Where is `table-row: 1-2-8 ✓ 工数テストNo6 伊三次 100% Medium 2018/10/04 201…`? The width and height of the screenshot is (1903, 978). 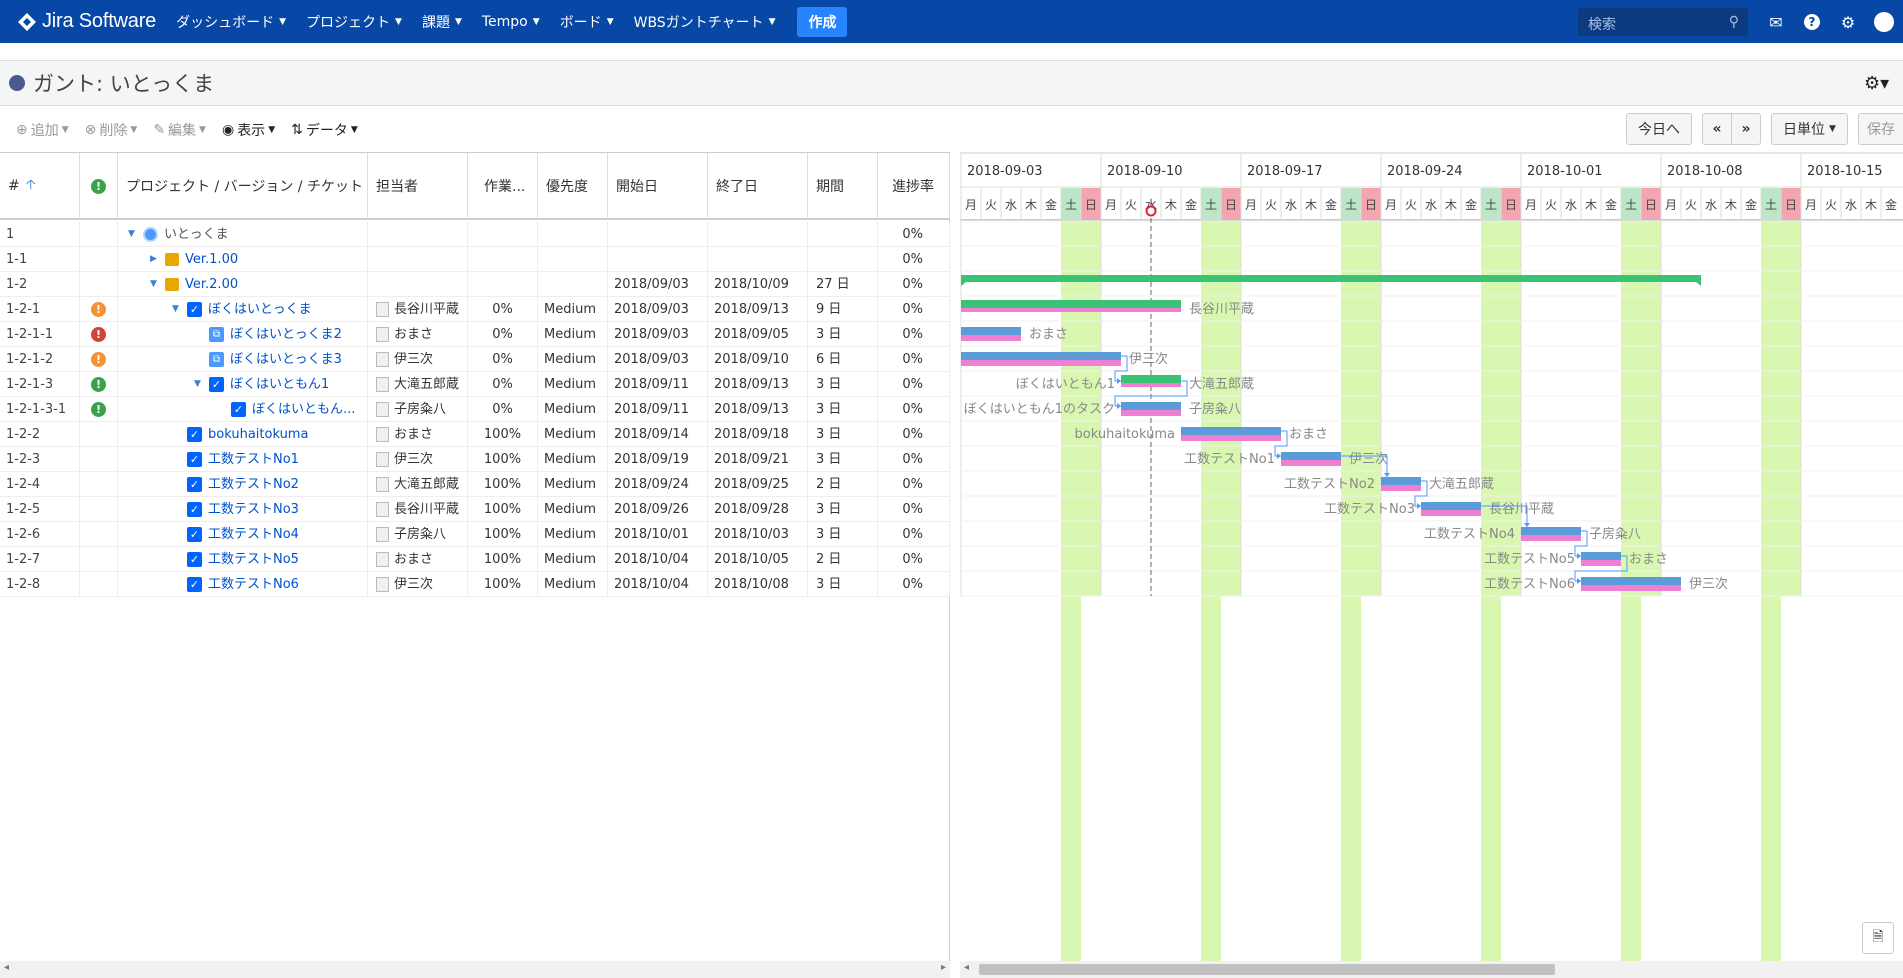 table-row: 1-2-8 ✓ 工数テストNo6 伊三次 100% Medium 2018/10/04 201… is located at coordinates (475, 584).